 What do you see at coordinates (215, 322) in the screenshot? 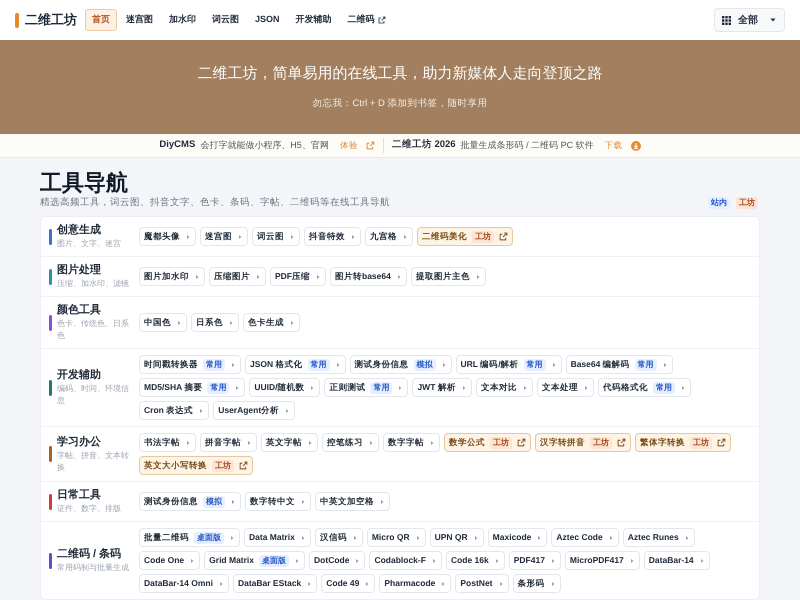
I see `tool-button: 日系色` at bounding box center [215, 322].